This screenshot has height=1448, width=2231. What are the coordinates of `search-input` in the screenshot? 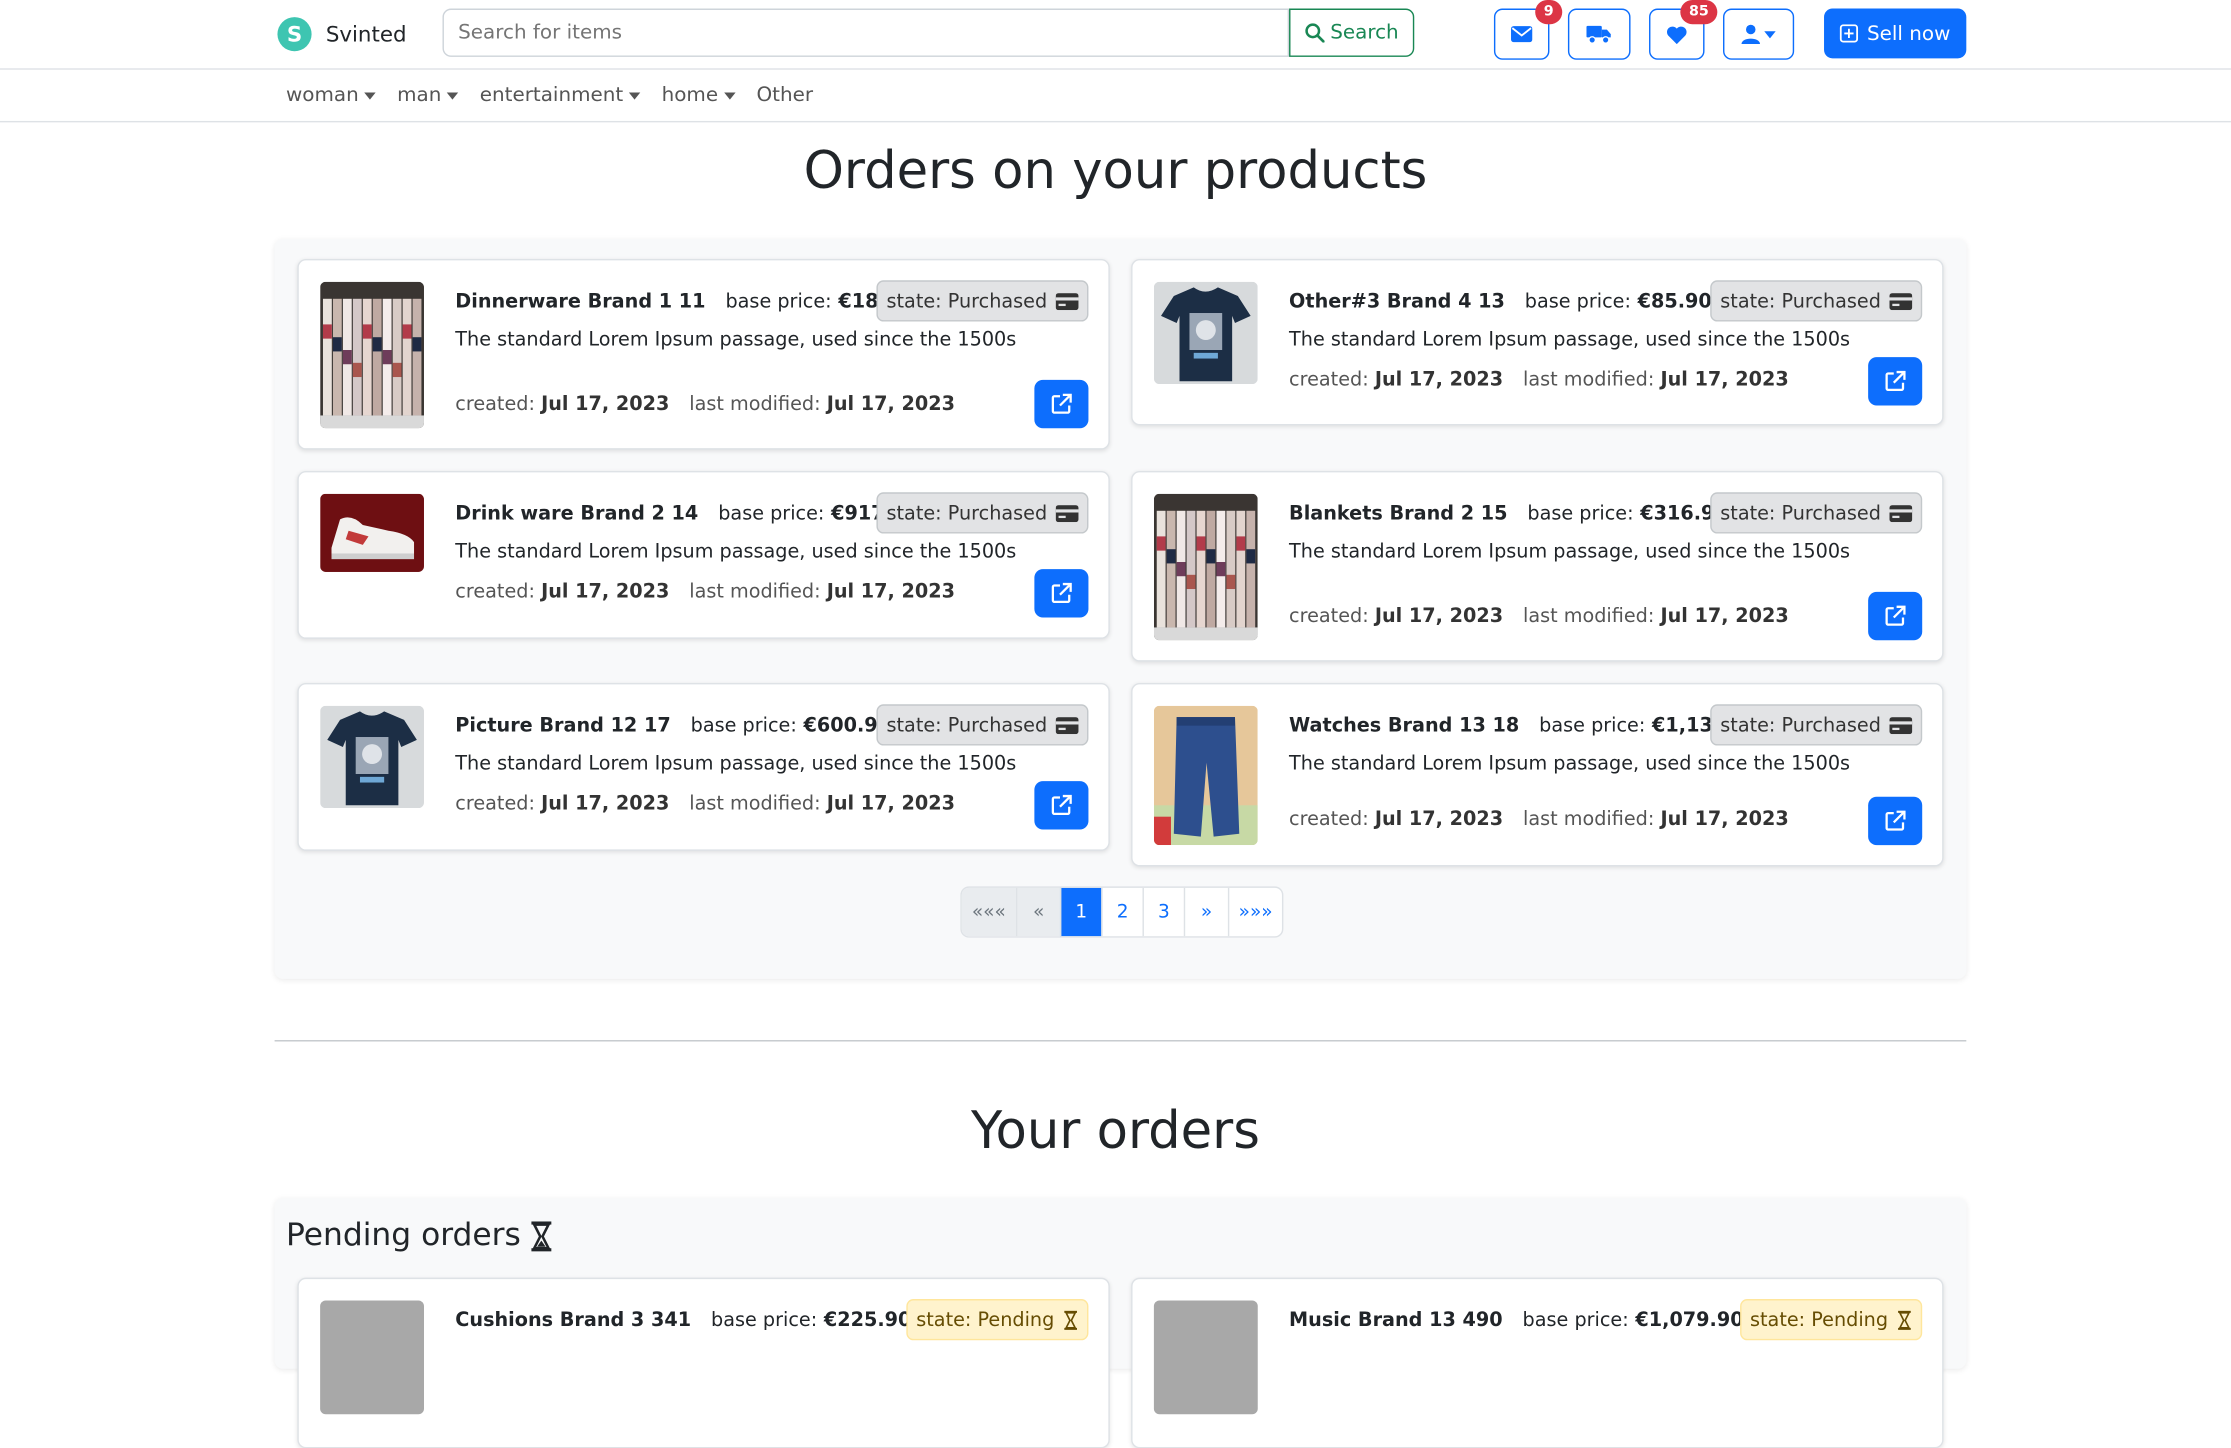 It's located at (866, 32).